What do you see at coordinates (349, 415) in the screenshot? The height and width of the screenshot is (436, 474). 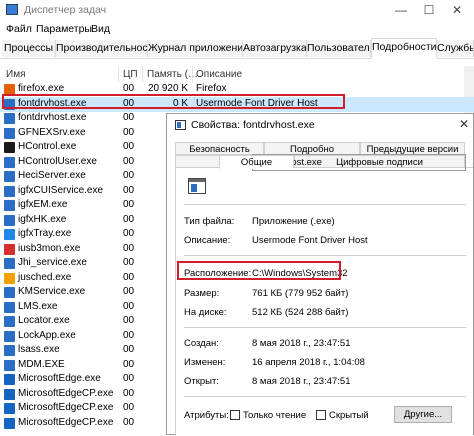 I see `hidden-label: Скрытый` at bounding box center [349, 415].